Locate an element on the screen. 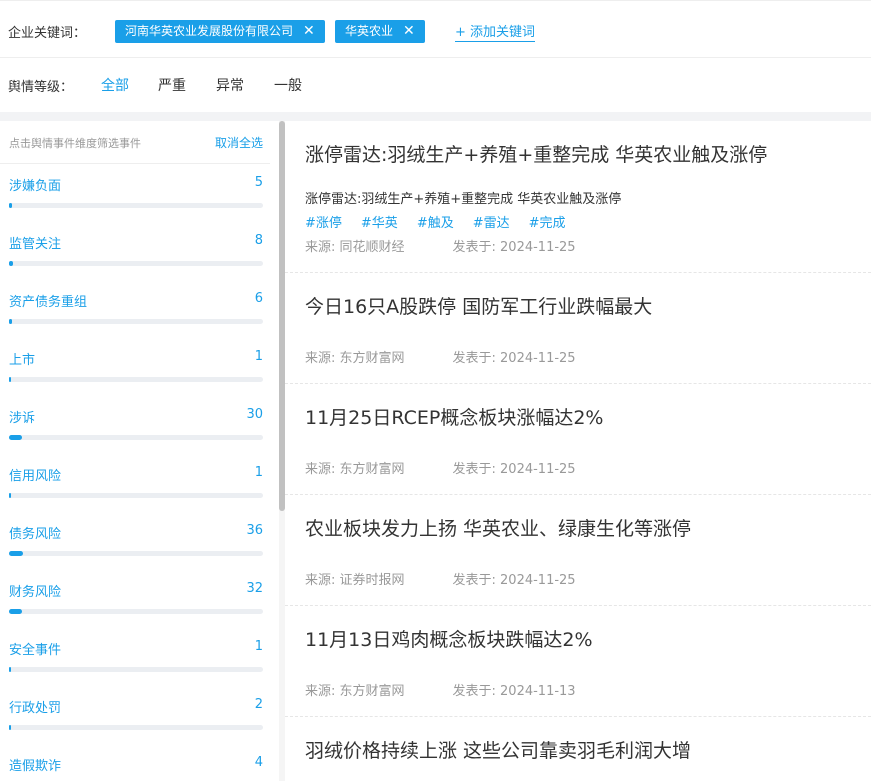 The width and height of the screenshot is (871, 781). news-source: 来源: 证券时报网 is located at coordinates (355, 580).